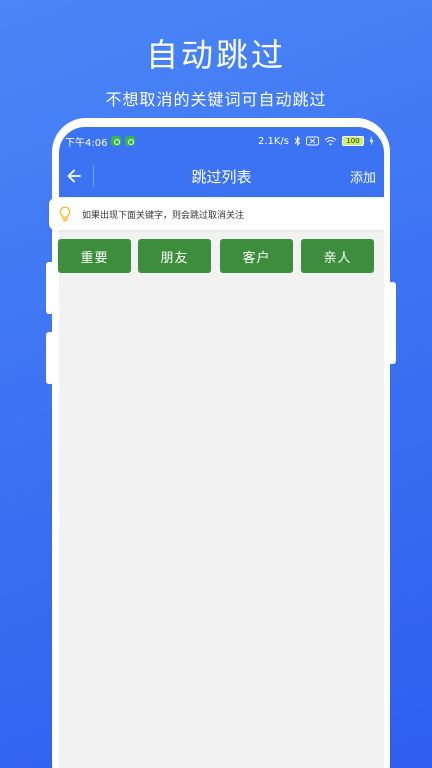  I want to click on keyword-button: 客户, so click(256, 256).